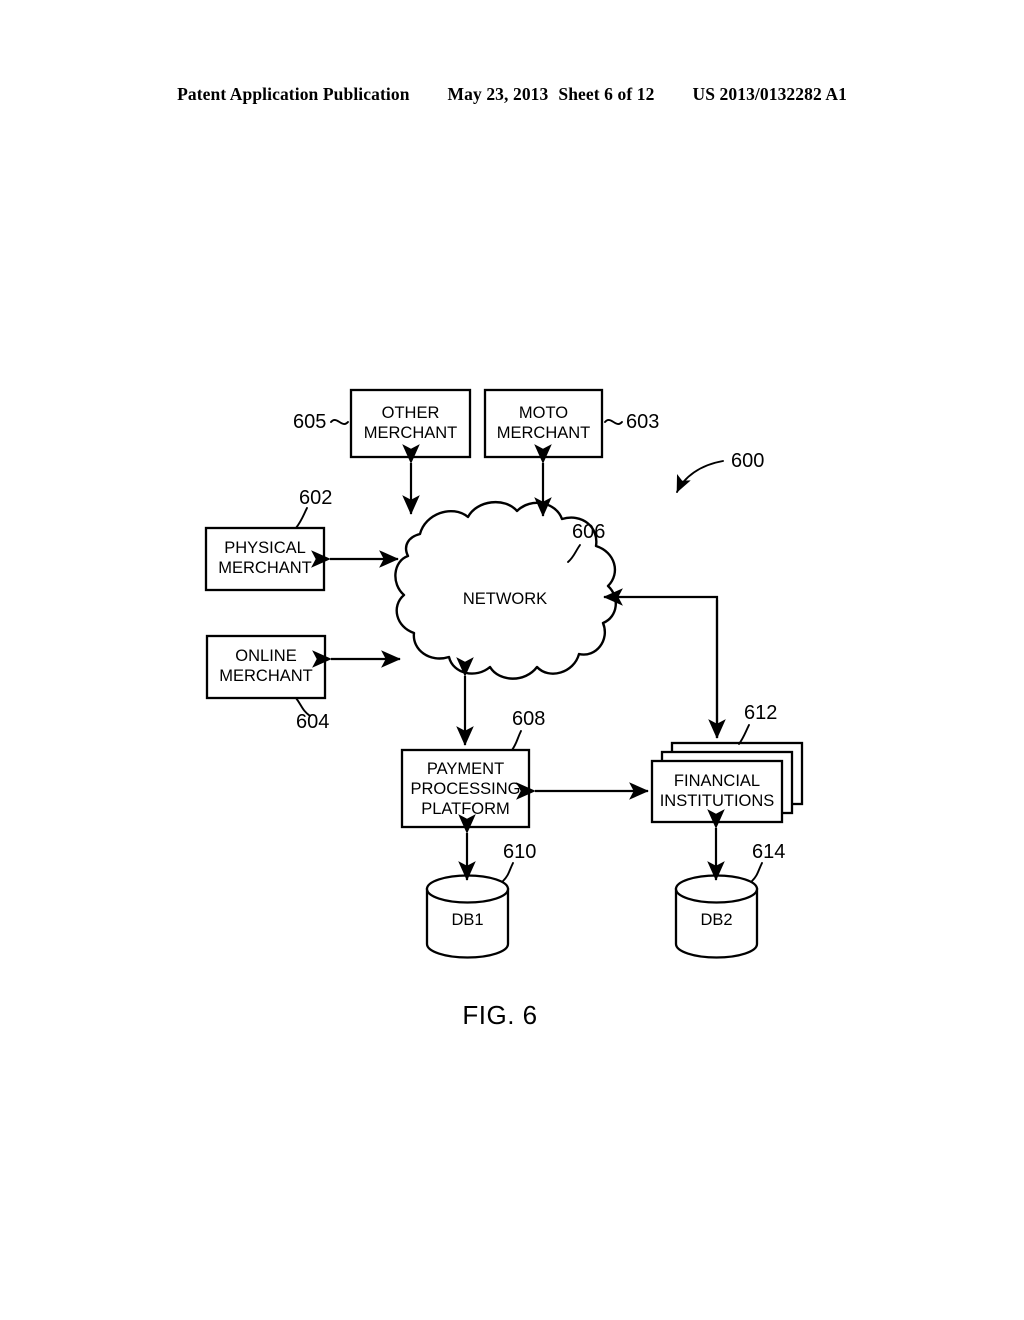  Describe the element at coordinates (643, 422) in the screenshot. I see `ref-603: 603` at that location.